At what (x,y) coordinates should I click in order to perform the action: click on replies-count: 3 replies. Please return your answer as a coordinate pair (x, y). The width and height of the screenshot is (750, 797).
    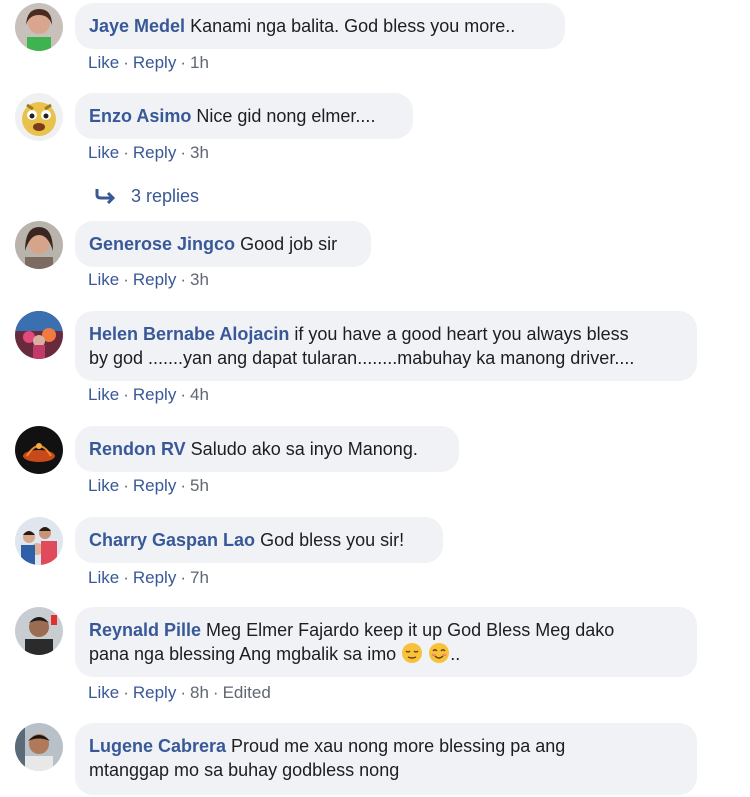
    Looking at the image, I should click on (165, 196).